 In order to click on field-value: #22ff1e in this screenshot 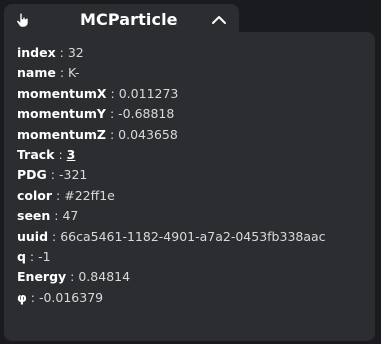, I will do `click(89, 195)`.